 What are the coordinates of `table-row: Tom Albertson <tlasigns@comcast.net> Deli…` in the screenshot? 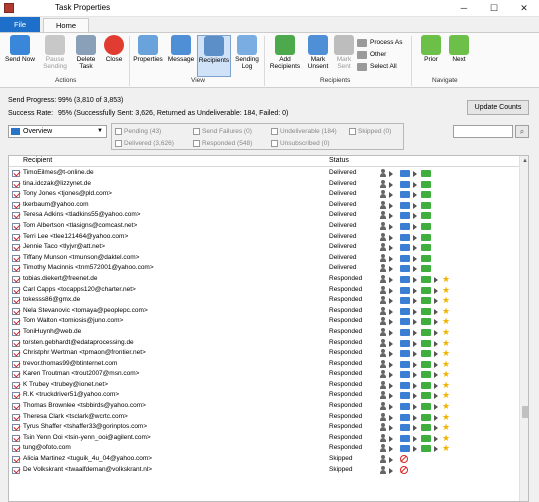 It's located at (264, 226).